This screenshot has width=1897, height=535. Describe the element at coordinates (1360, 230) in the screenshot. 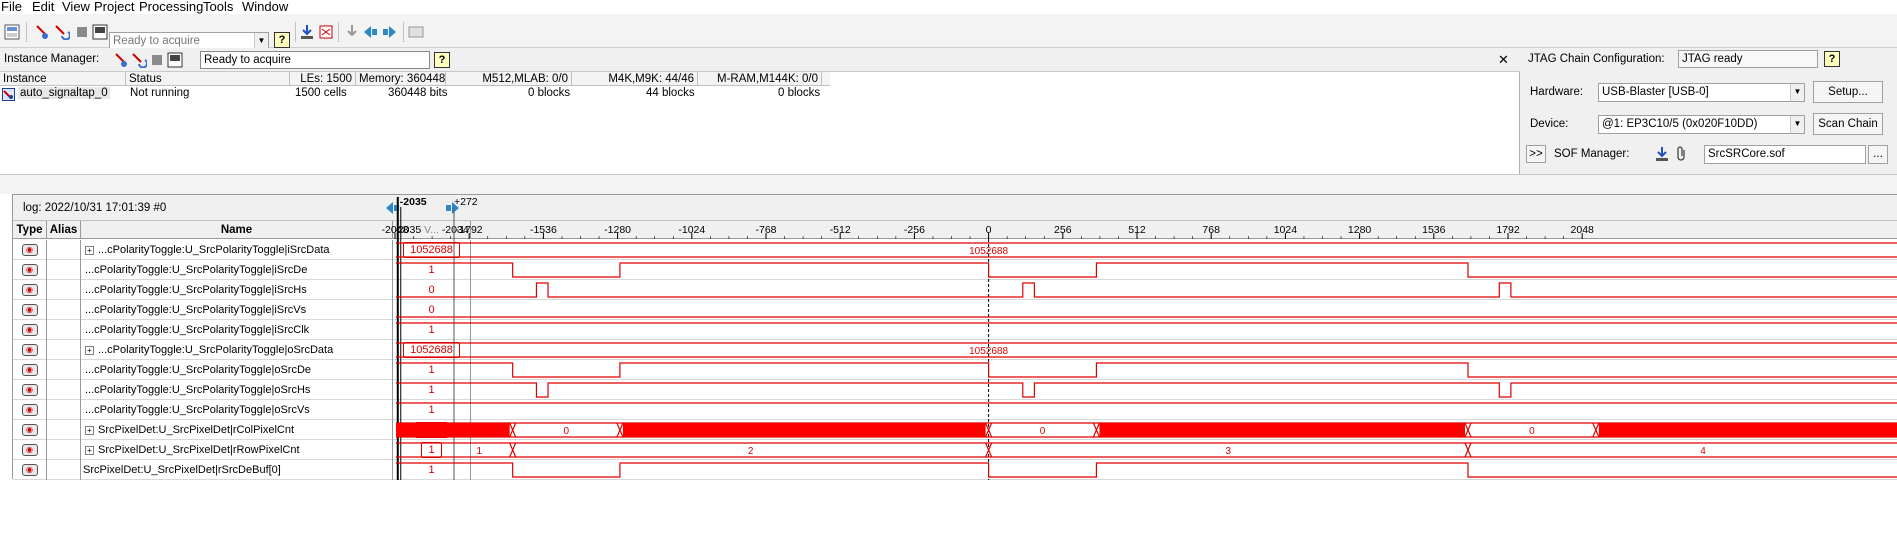

I see `ruler-tick-label: 1280` at that location.